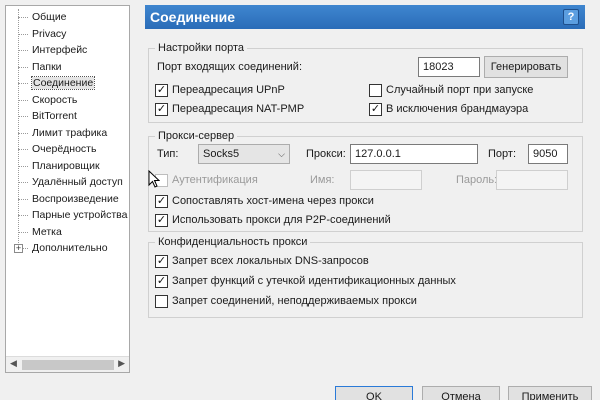 The height and width of the screenshot is (400, 600). What do you see at coordinates (281, 220) in the screenshot?
I see `p2p-proxy-label: Использовать прокси для P2P-соединений` at bounding box center [281, 220].